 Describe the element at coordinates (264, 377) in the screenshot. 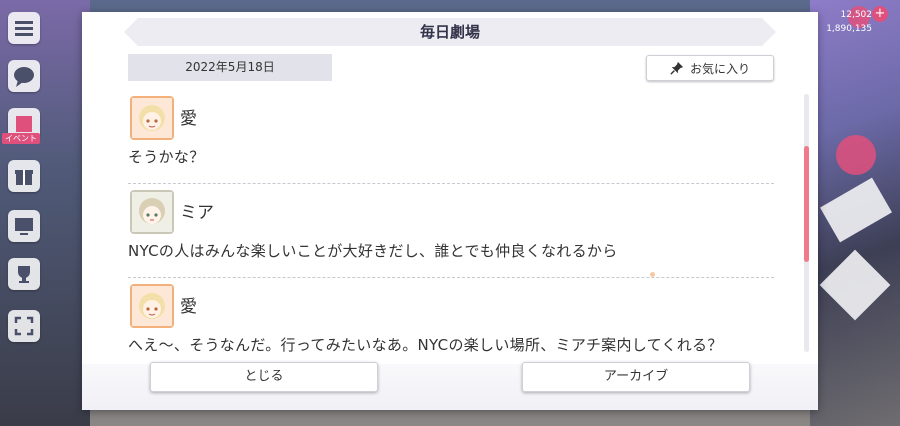

I see `close-button: とじる` at that location.